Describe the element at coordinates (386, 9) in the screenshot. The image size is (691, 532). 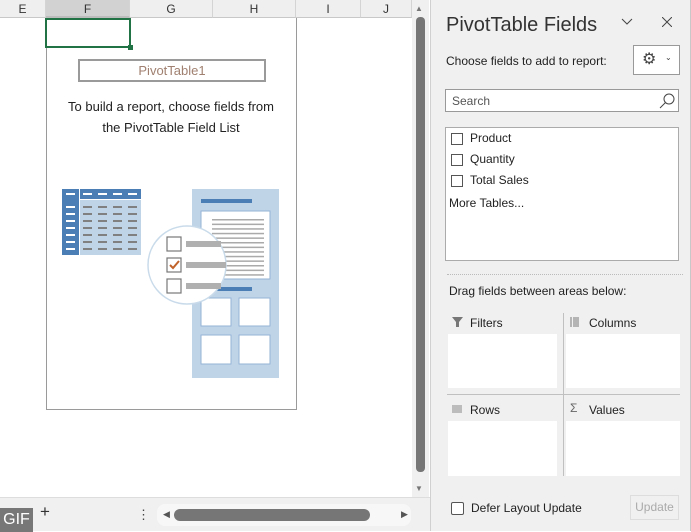
I see `column-header-j: J` at that location.